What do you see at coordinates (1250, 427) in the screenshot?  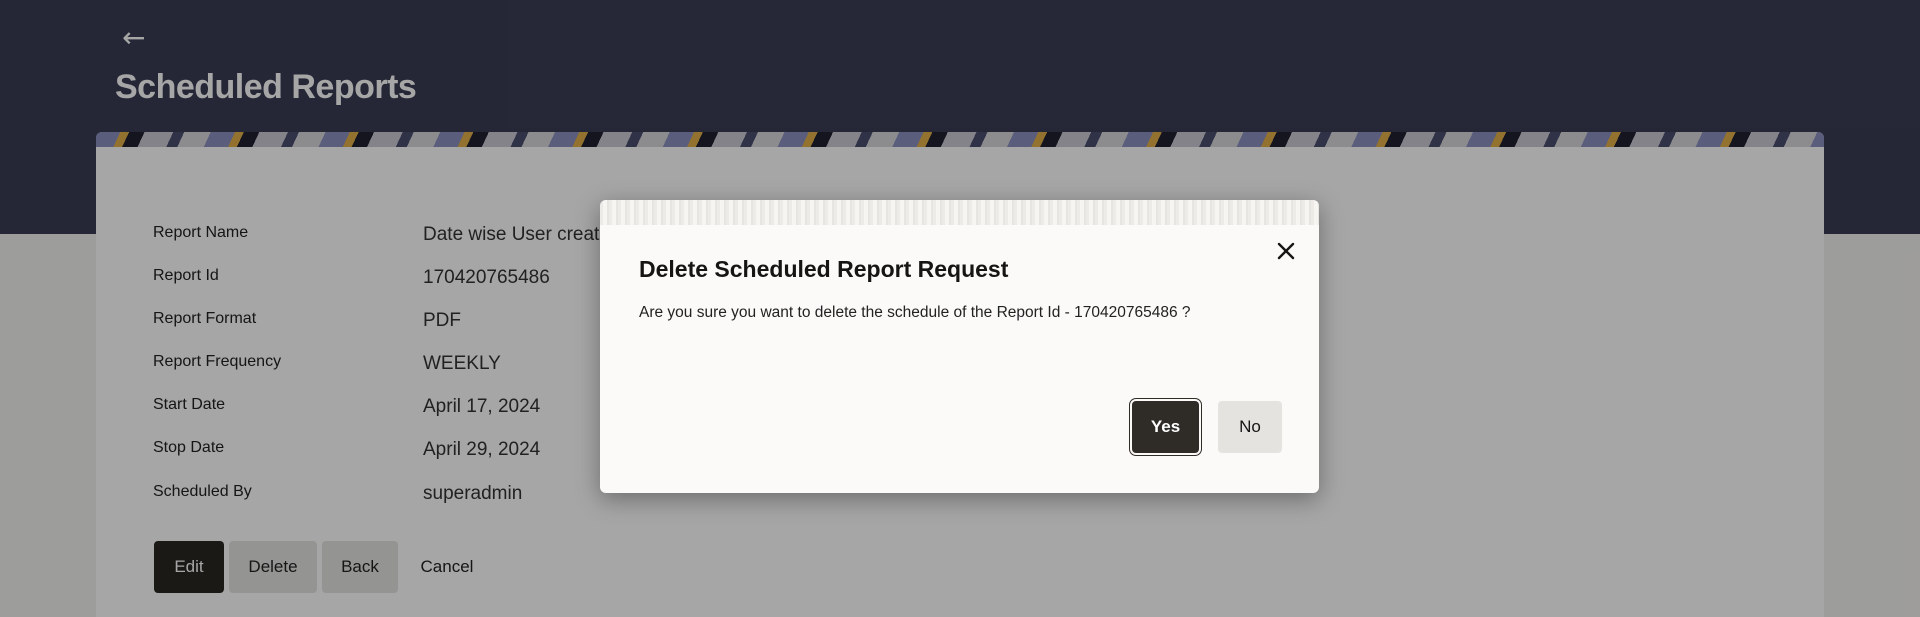 I see `no-button: No` at bounding box center [1250, 427].